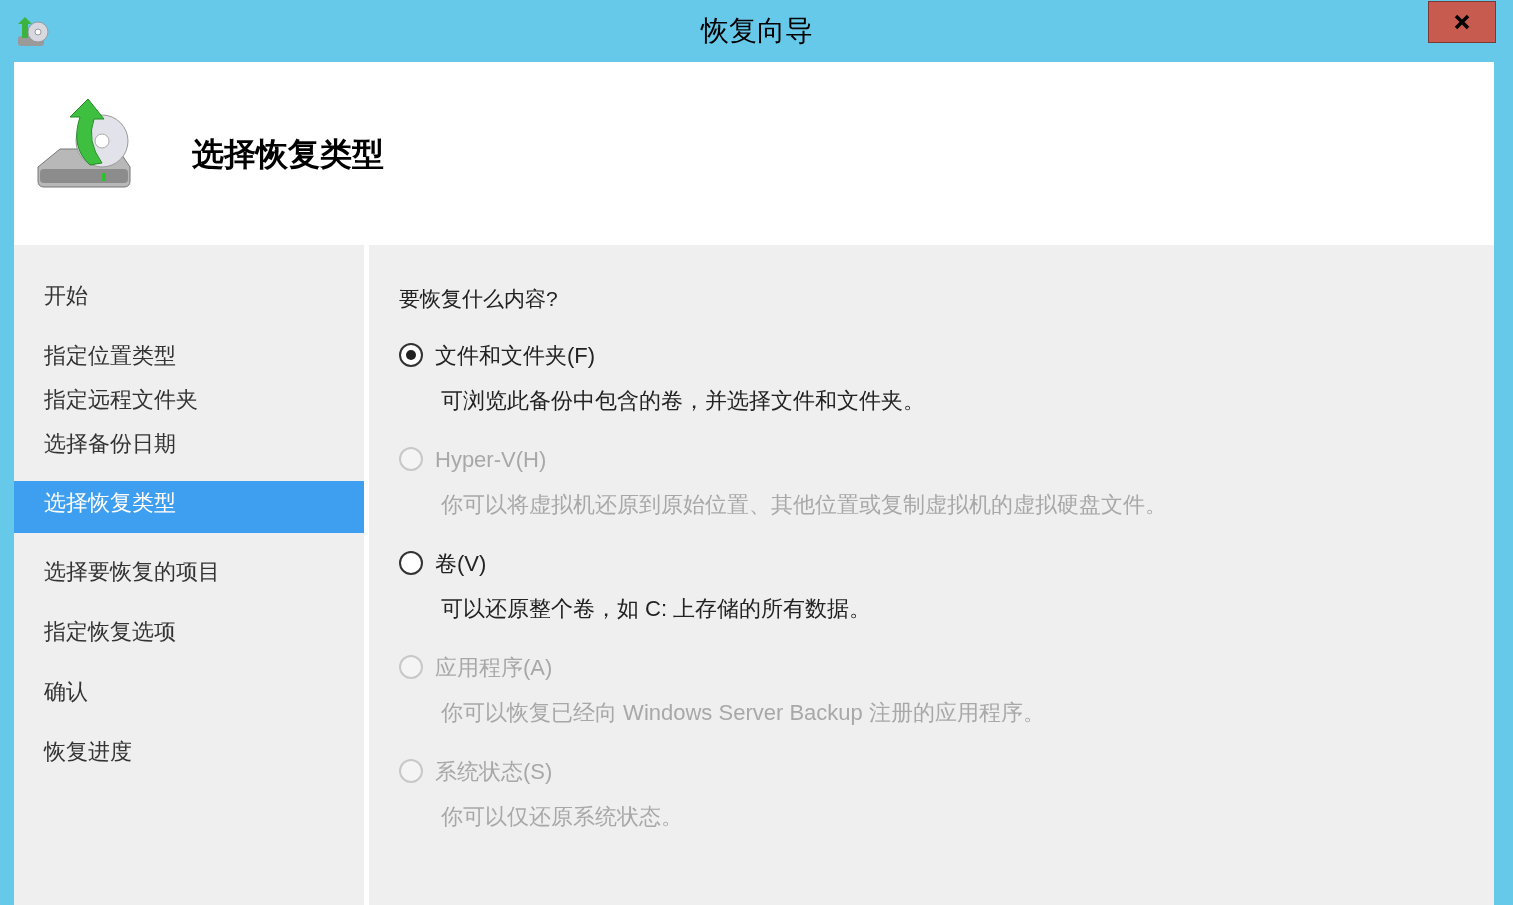 This screenshot has height=905, width=1513. Describe the element at coordinates (189, 571) in the screenshot. I see `sidebar-item: 选择要恢复的项目` at that location.